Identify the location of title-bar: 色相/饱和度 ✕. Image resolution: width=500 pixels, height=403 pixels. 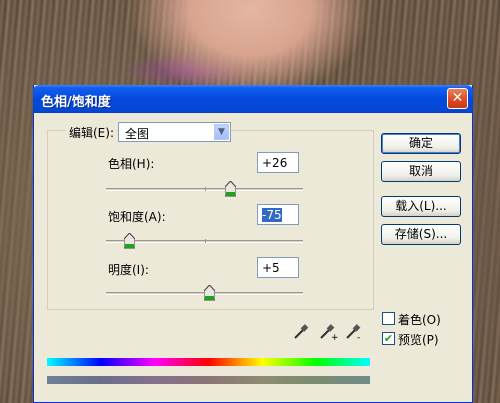
(253, 99).